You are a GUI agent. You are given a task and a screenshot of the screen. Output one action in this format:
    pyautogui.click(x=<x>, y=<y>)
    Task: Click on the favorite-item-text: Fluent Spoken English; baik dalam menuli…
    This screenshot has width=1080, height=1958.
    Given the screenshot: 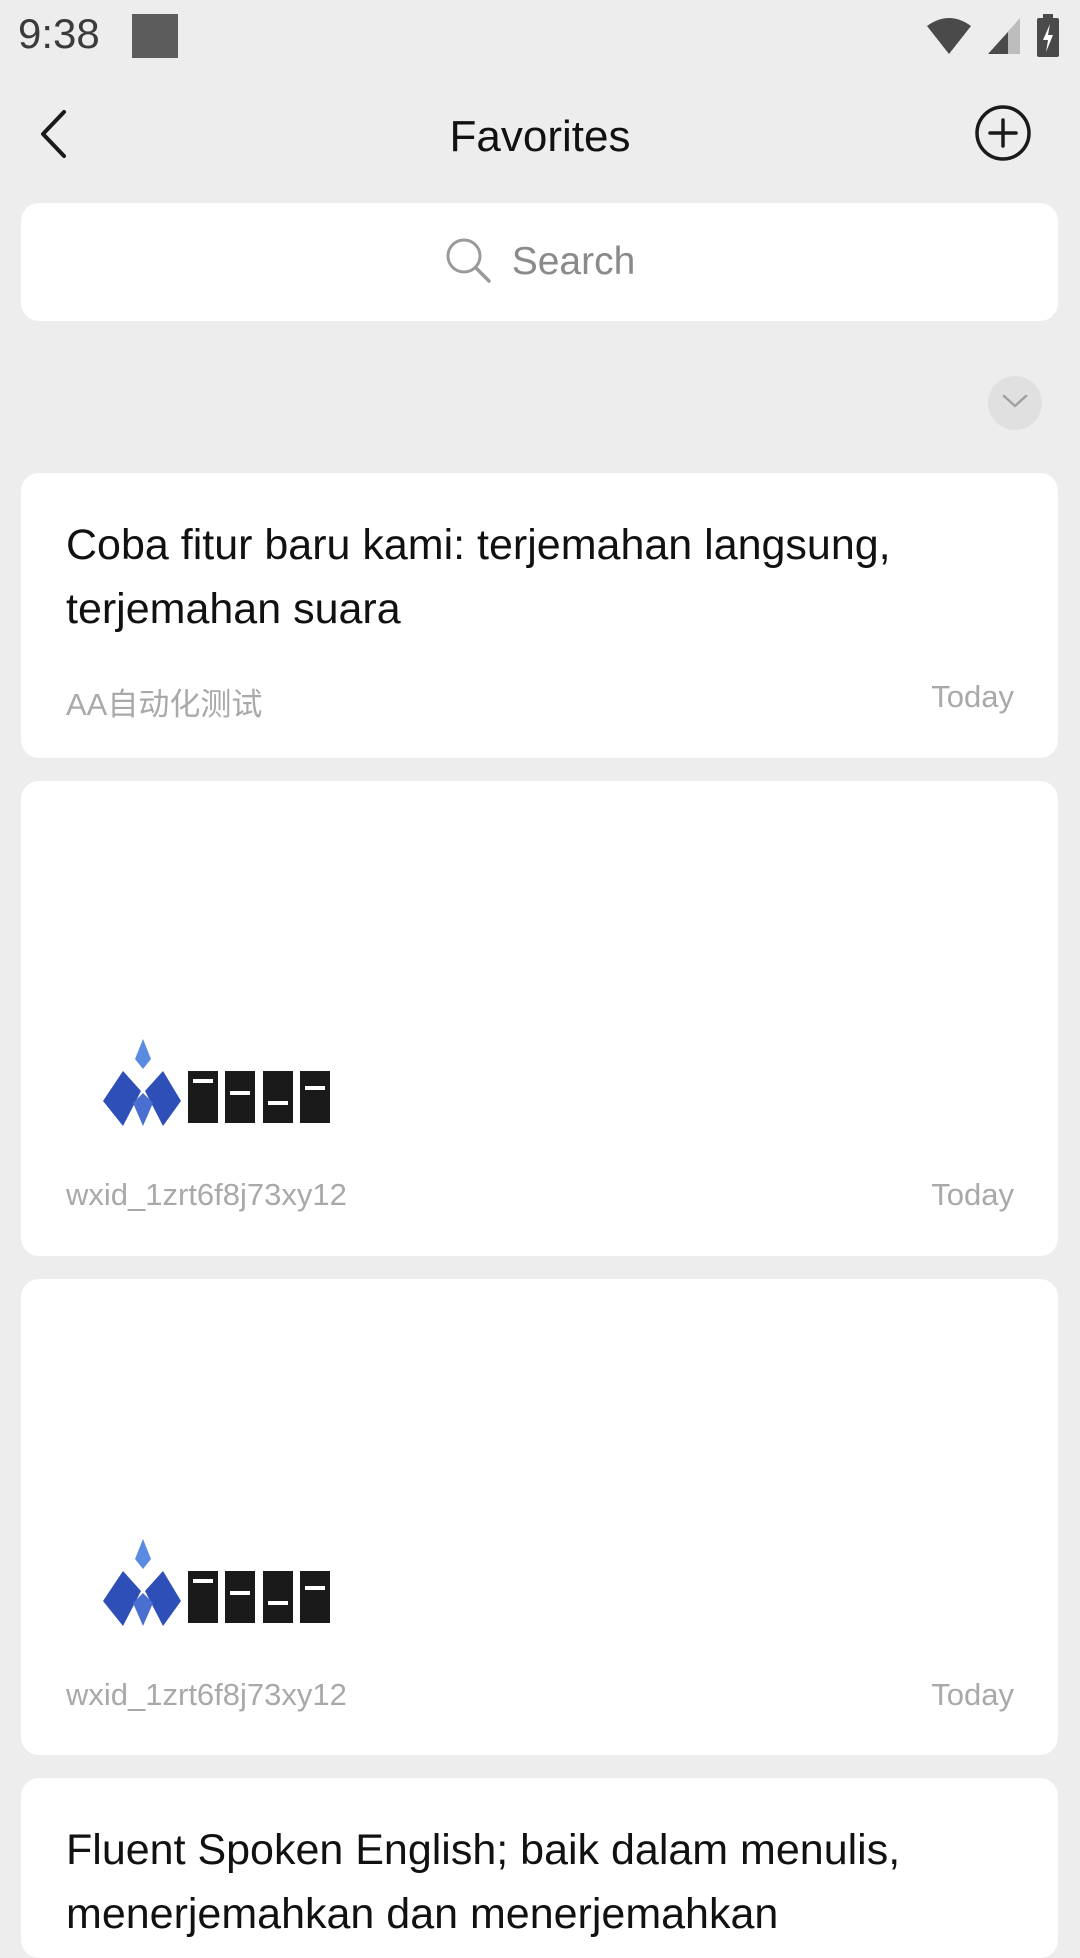 What is the action you would take?
    pyautogui.click(x=539, y=1868)
    